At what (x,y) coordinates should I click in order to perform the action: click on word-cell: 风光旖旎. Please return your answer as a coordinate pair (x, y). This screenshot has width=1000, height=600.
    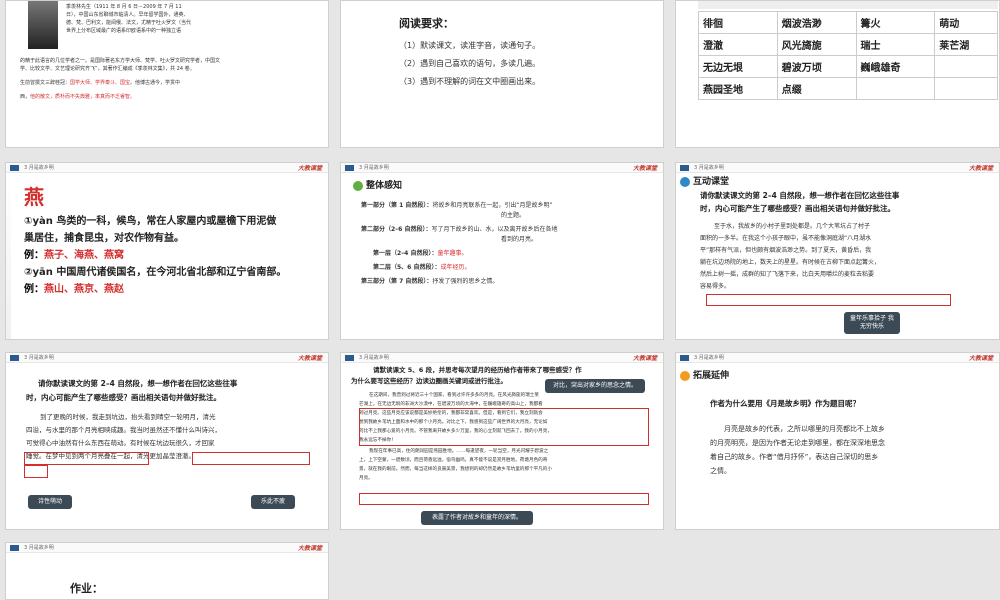
    Looking at the image, I should click on (816, 44).